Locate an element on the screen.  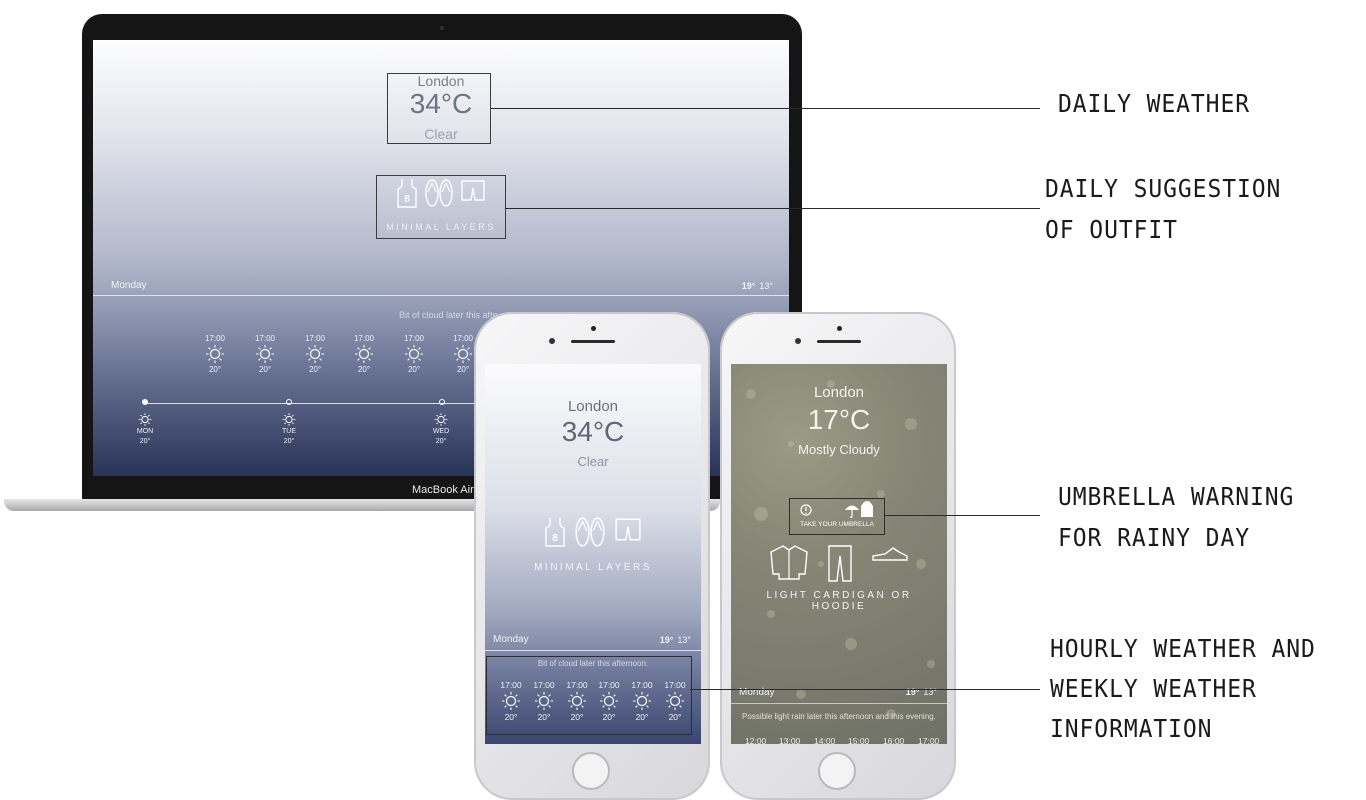
flip-flops-icon is located at coordinates (590, 534).